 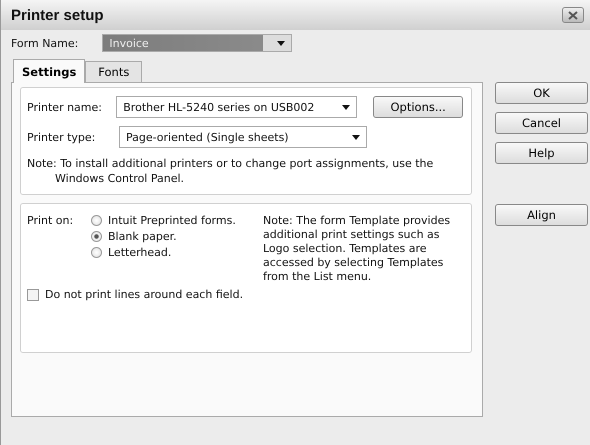 What do you see at coordinates (140, 252) in the screenshot?
I see `radio-label: Letterhead.` at bounding box center [140, 252].